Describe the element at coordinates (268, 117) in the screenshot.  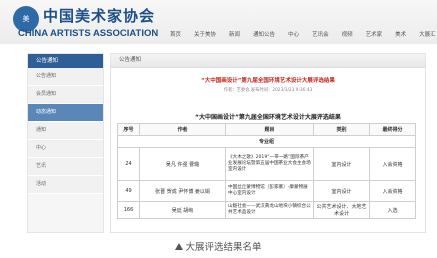
I see `table-title: “大中国画设计”第九届全国环境艺术设计大展评选结果` at that location.